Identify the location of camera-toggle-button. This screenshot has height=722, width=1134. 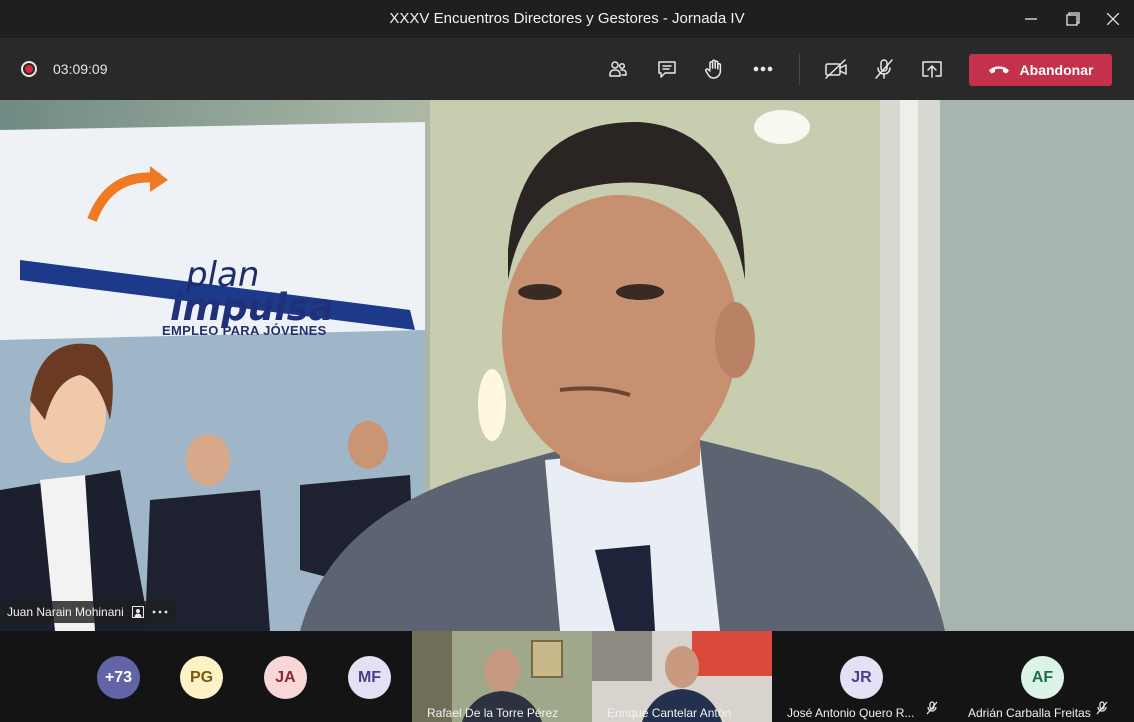
(836, 69).